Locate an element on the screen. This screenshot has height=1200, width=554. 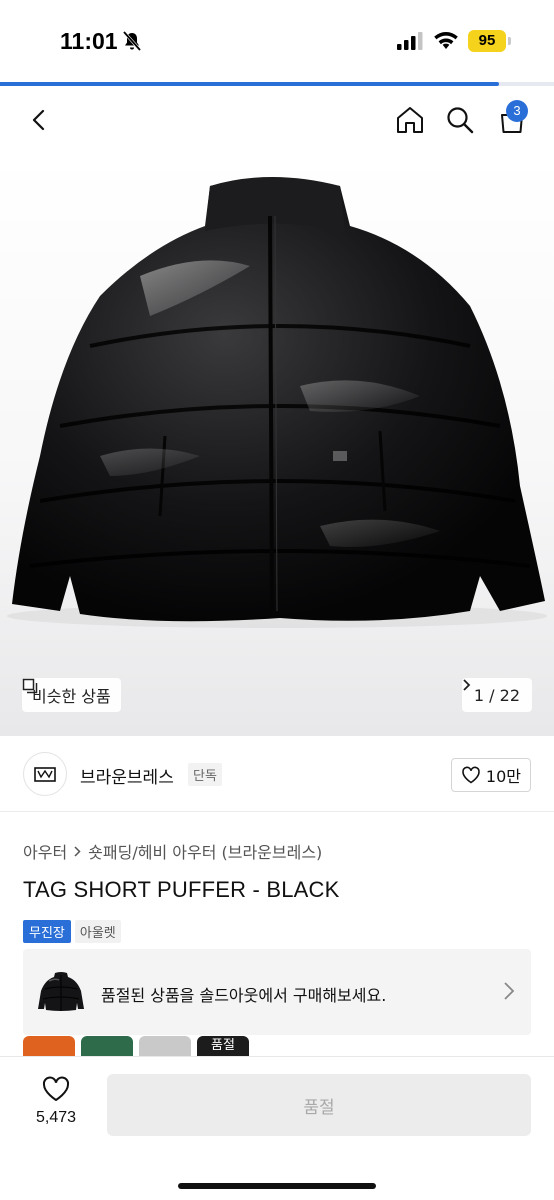
brand-like-button: 10만 is located at coordinates (490, 775).